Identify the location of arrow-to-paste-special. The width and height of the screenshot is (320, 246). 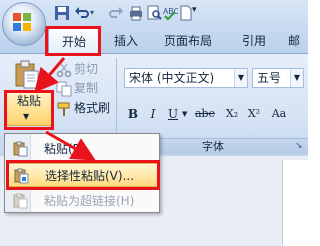
(70, 145).